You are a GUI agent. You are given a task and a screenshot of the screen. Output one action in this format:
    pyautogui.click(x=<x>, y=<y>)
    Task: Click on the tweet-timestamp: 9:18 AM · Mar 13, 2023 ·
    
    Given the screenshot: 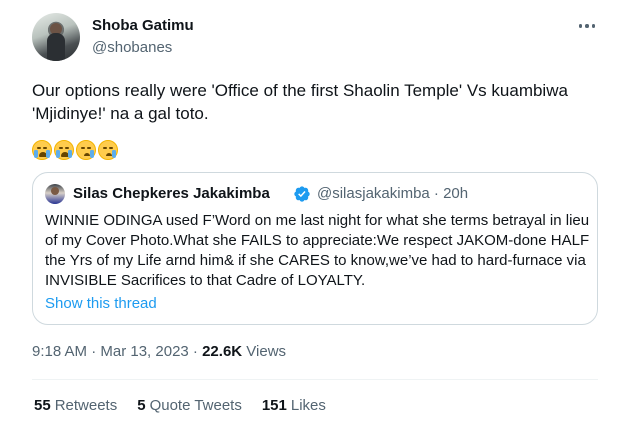 What is the action you would take?
    pyautogui.click(x=117, y=351)
    